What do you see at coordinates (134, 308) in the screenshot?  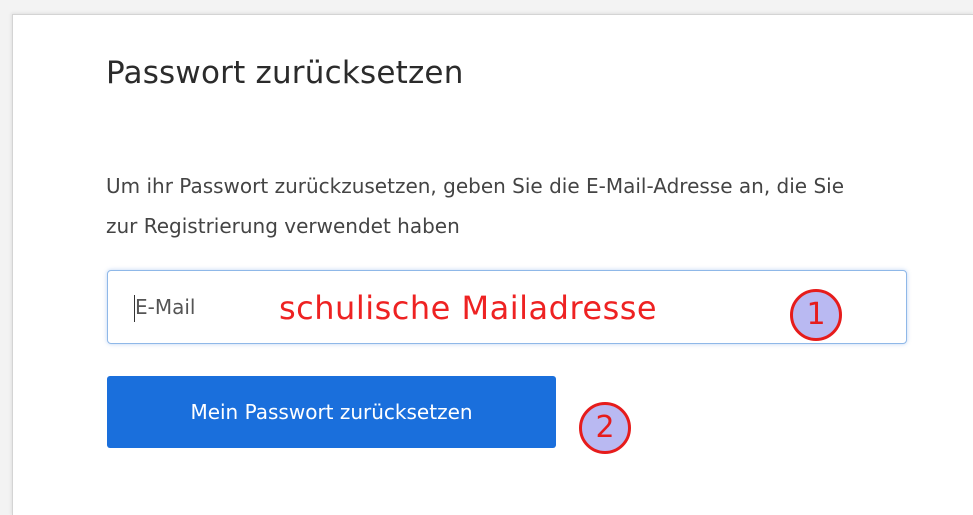 I see `text-caret` at bounding box center [134, 308].